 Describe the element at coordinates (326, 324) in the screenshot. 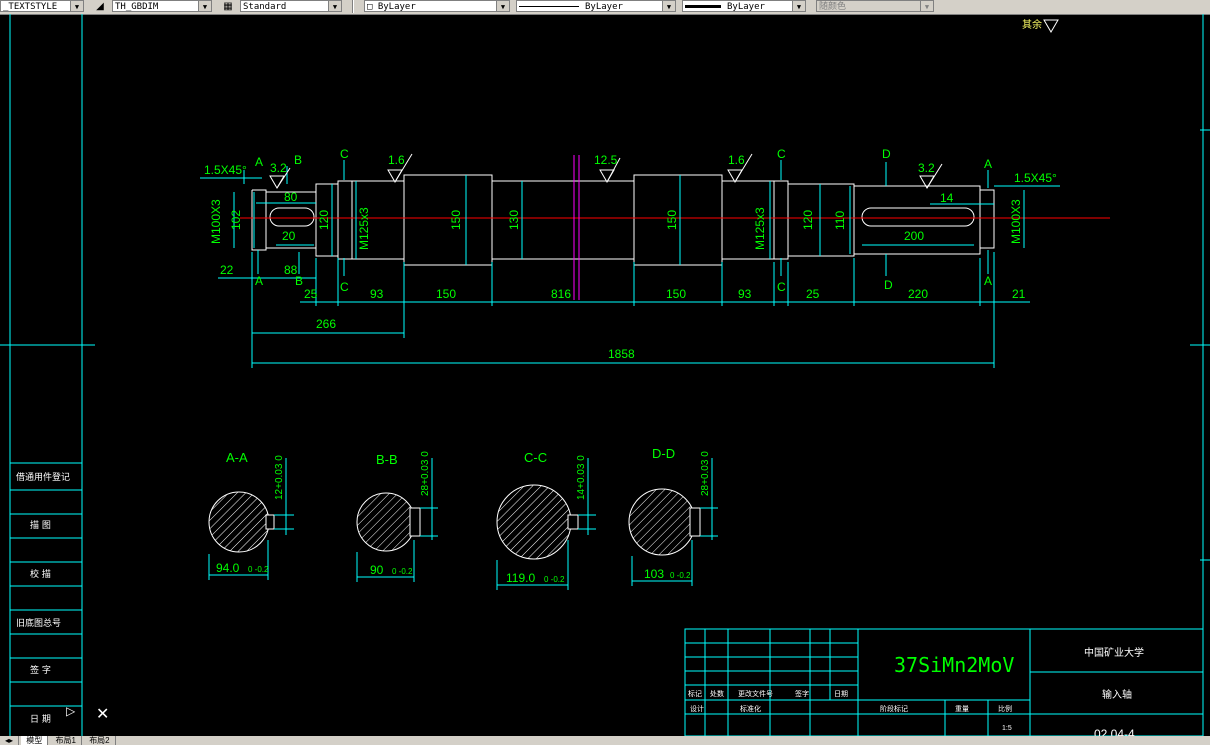

I see `length-dim-266: 266` at that location.